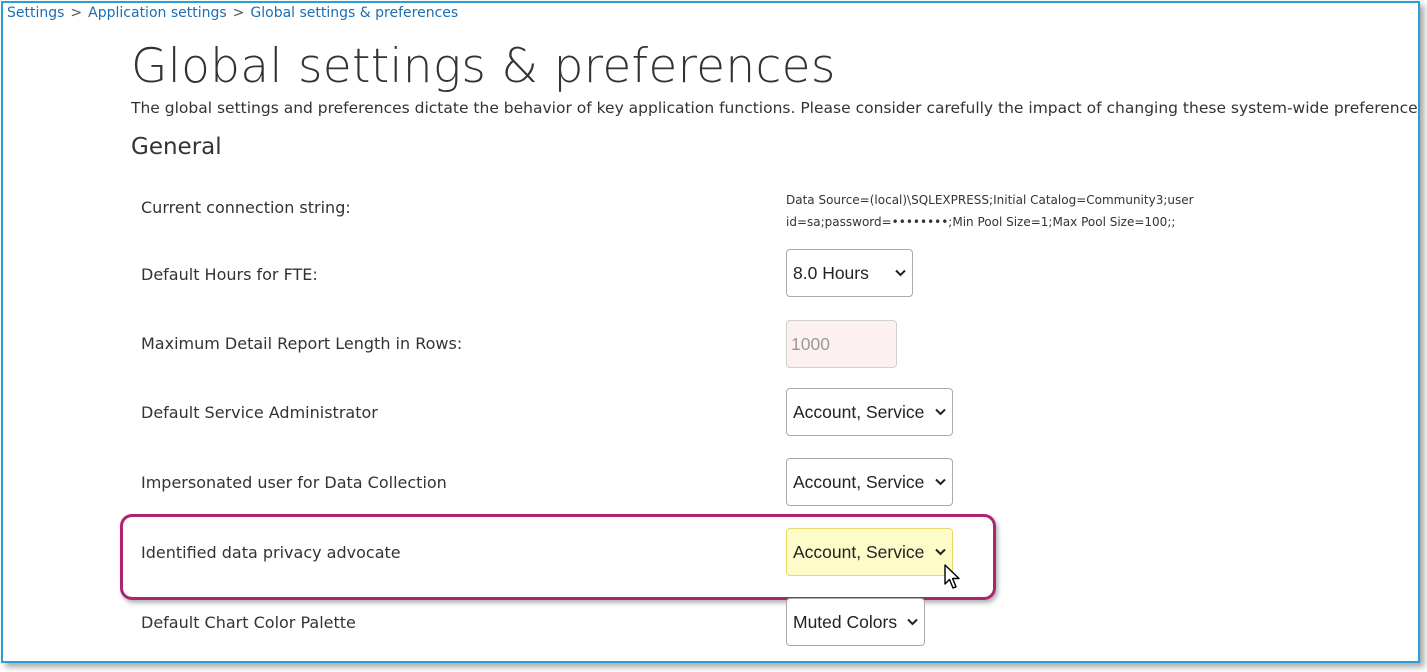  What do you see at coordinates (859, 411) in the screenshot?
I see `service-admin-selected-value: Account, Service` at bounding box center [859, 411].